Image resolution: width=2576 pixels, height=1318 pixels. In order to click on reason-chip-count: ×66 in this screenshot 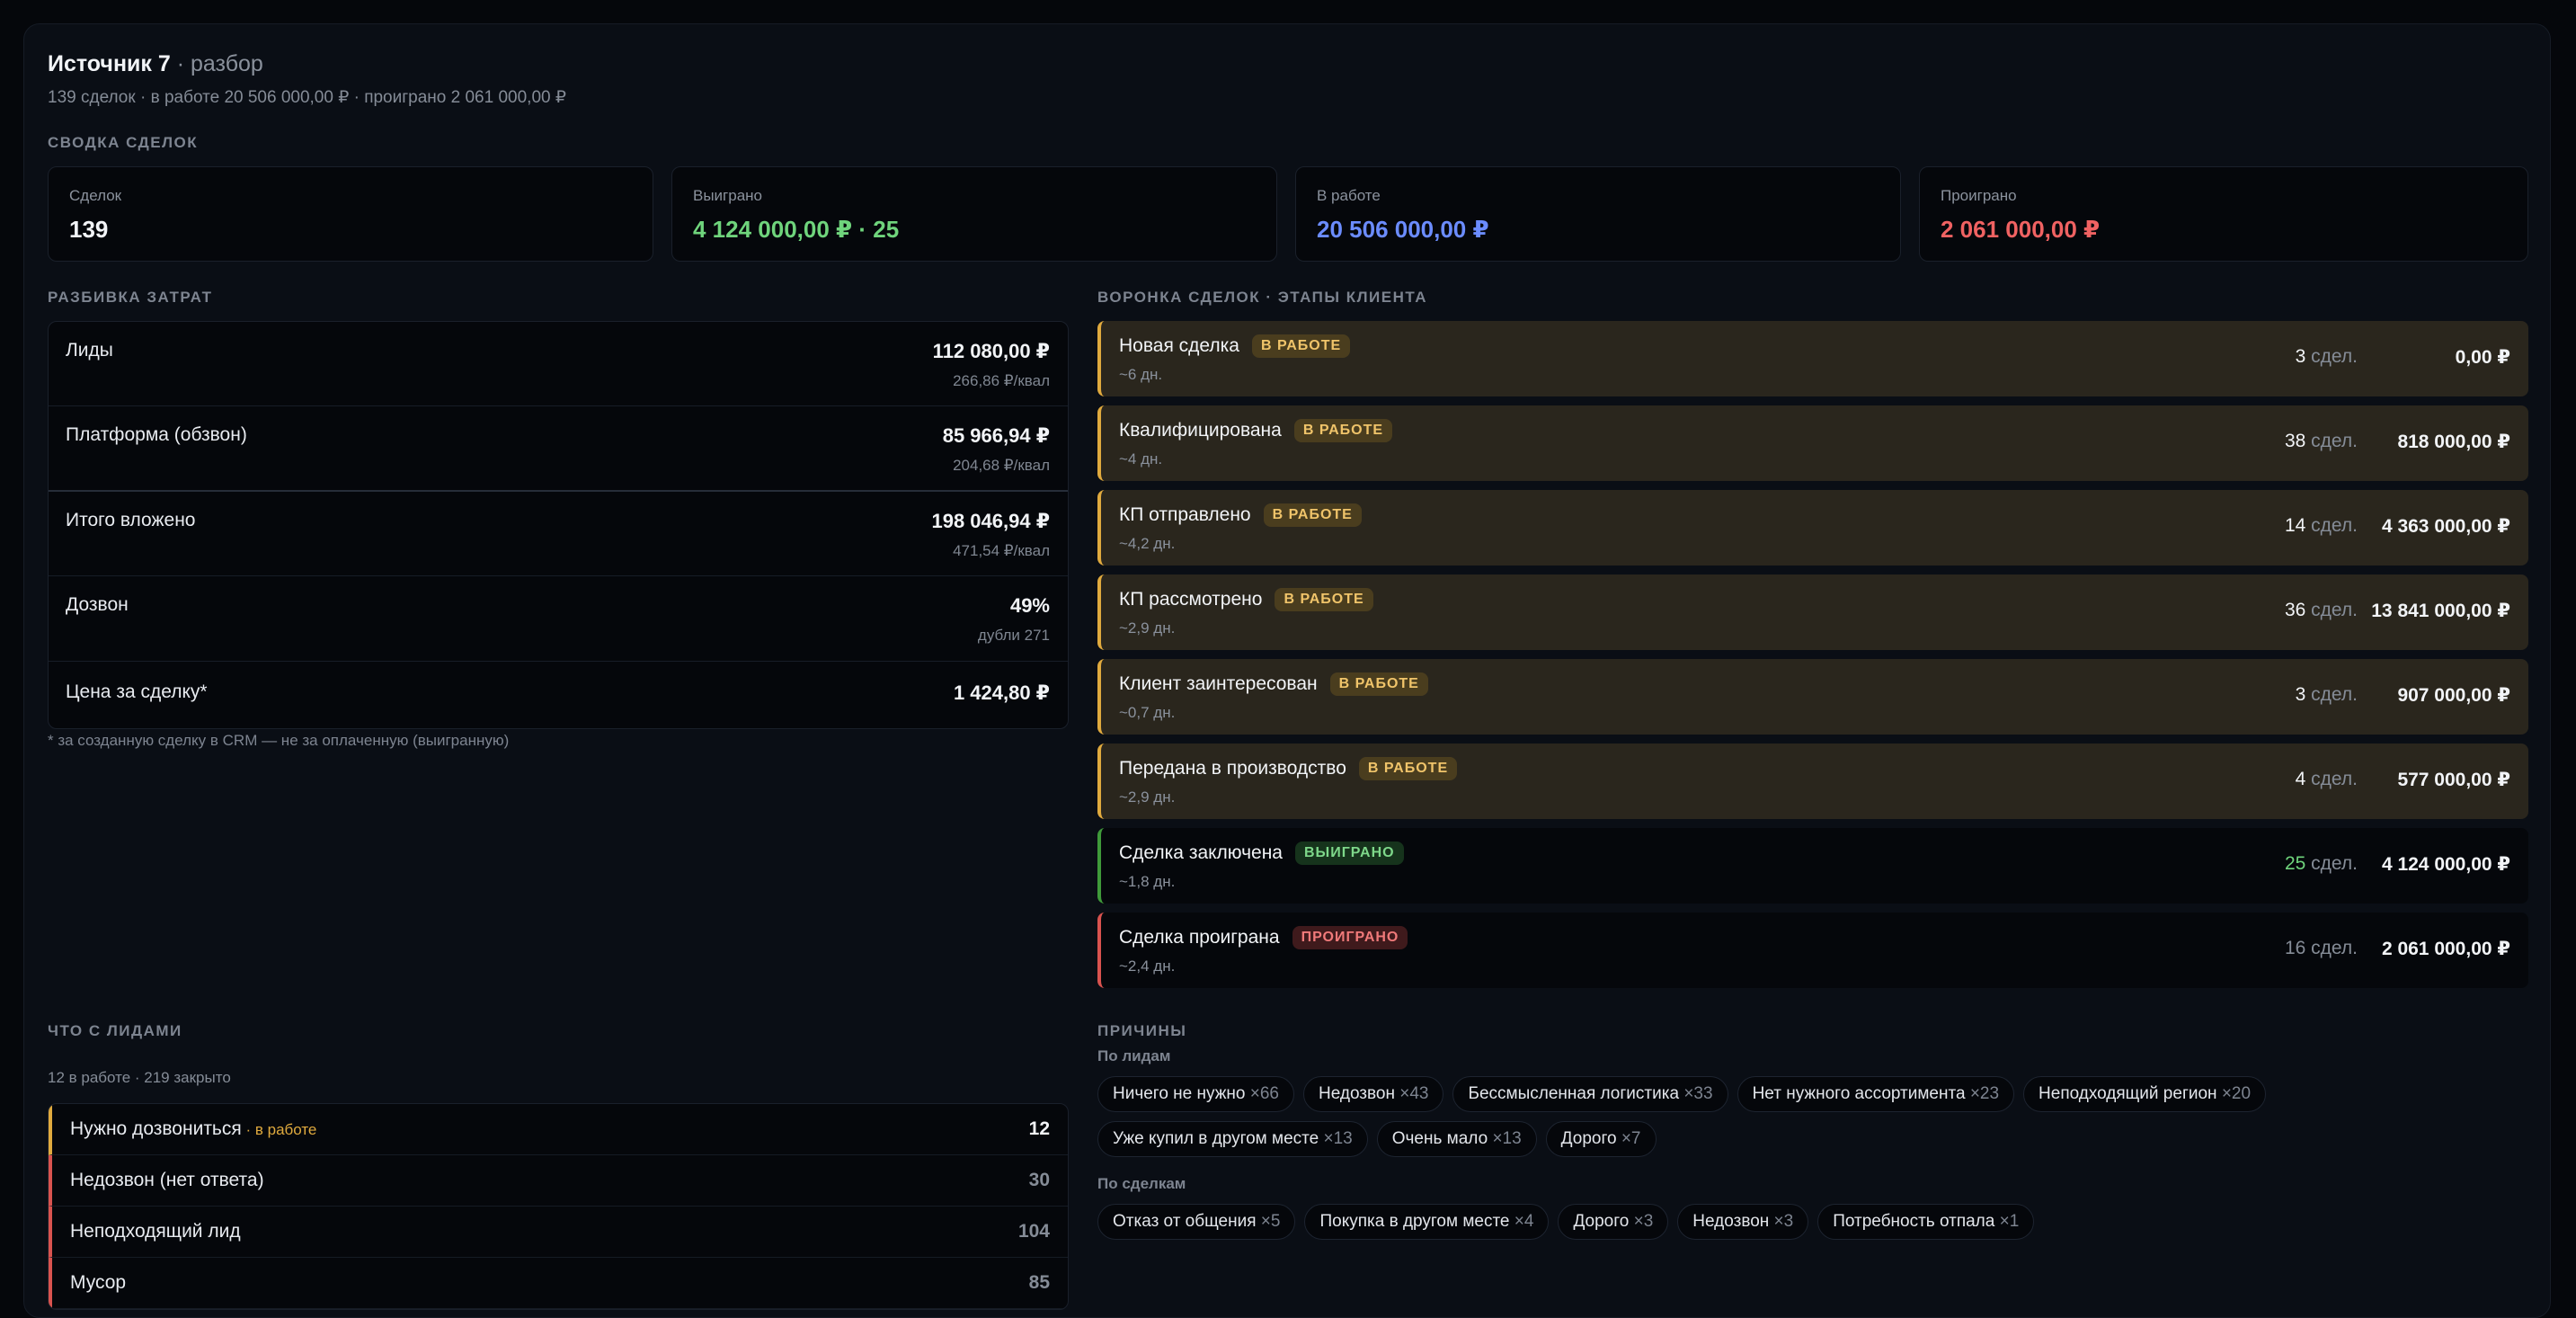, I will do `click(1264, 1093)`.